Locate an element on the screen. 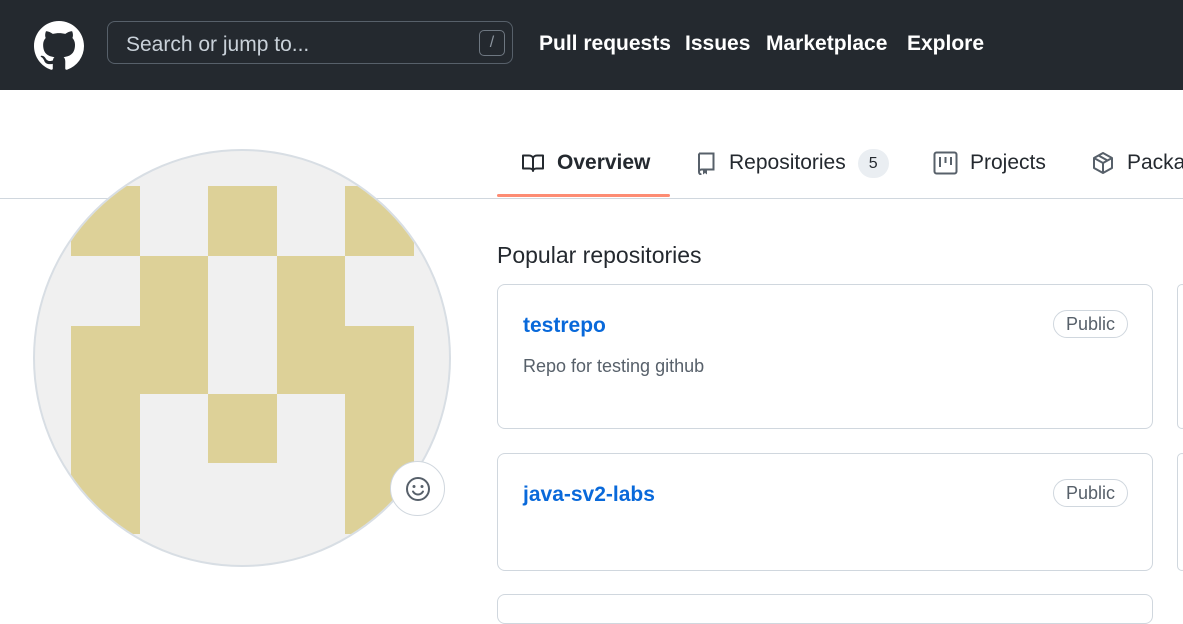 This screenshot has width=1183, height=624. tab-overview: Overview is located at coordinates (585, 163).